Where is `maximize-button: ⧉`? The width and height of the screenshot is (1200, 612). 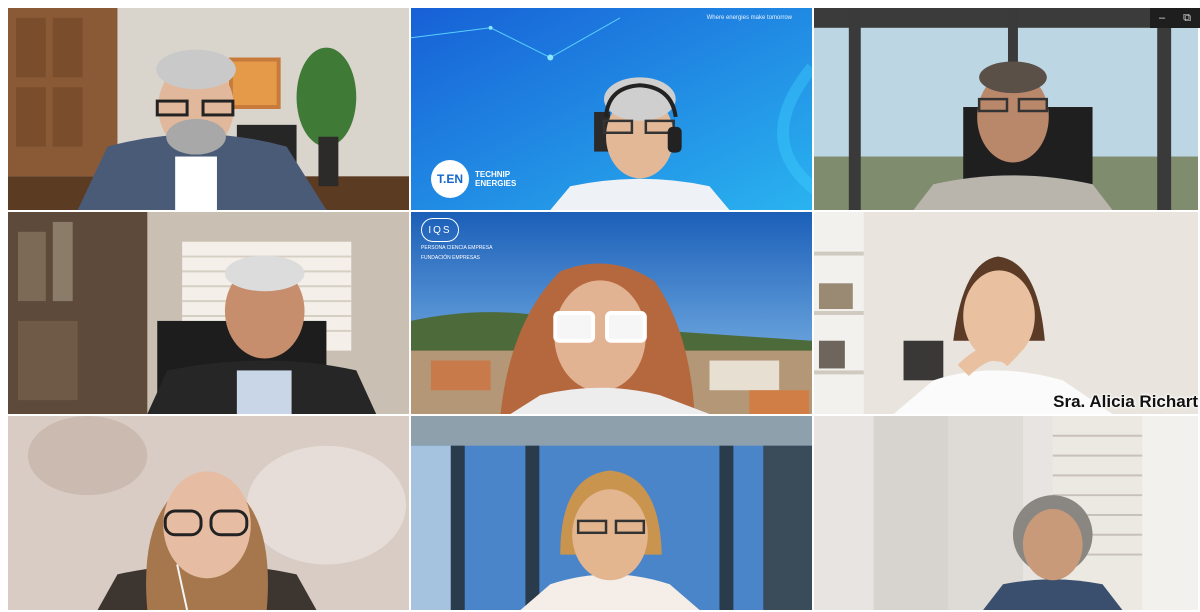 maximize-button: ⧉ is located at coordinates (1187, 18).